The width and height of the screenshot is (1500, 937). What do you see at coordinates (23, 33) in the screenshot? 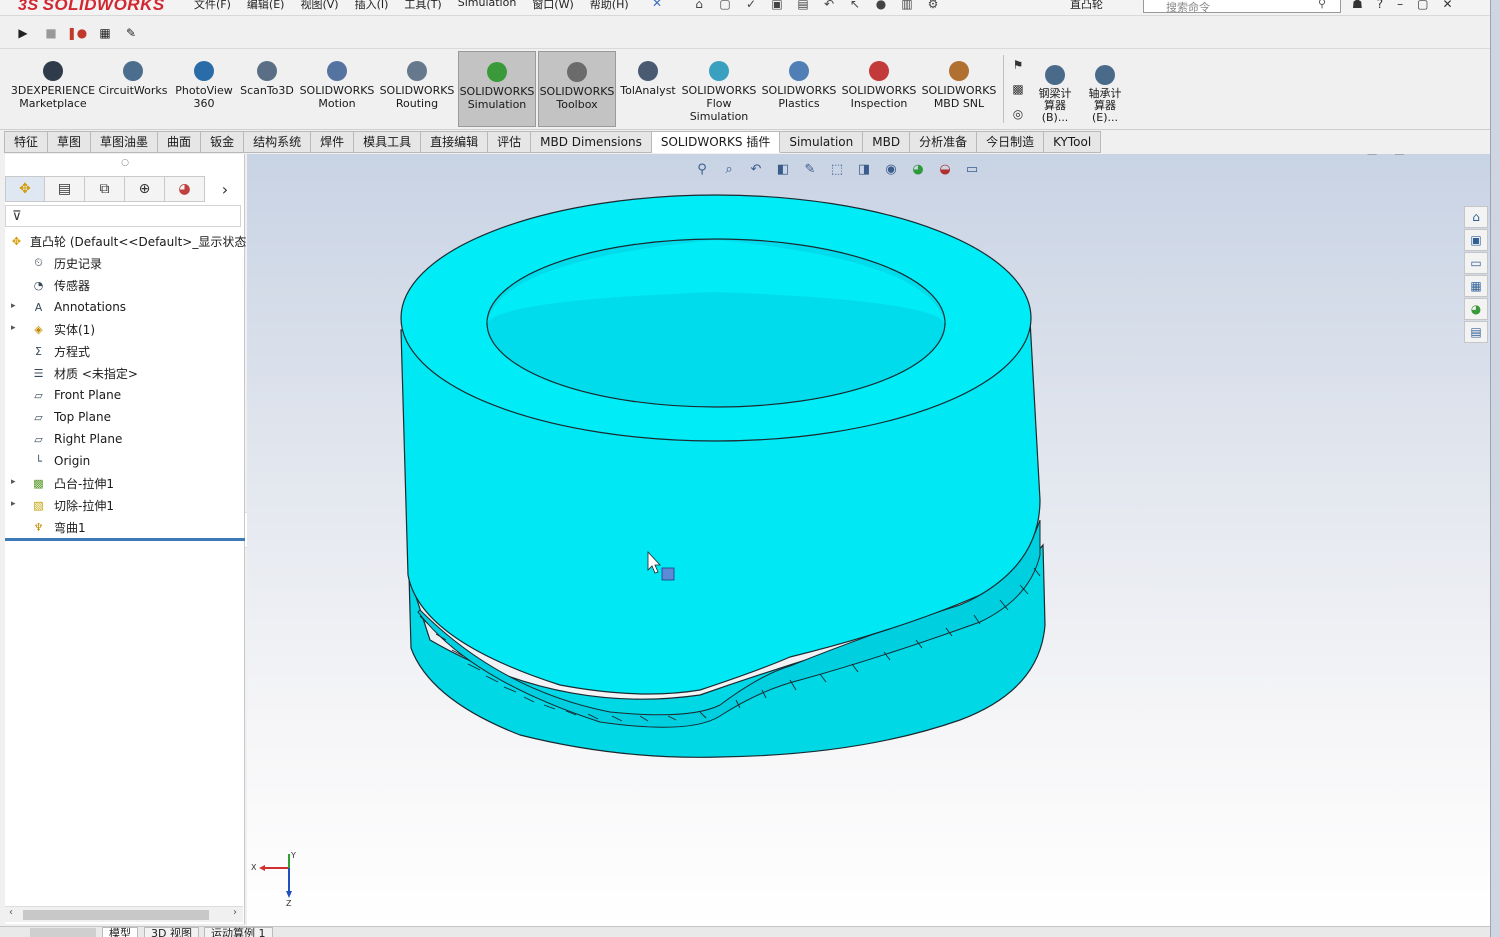
I see `run-macro-icon: ▶` at bounding box center [23, 33].